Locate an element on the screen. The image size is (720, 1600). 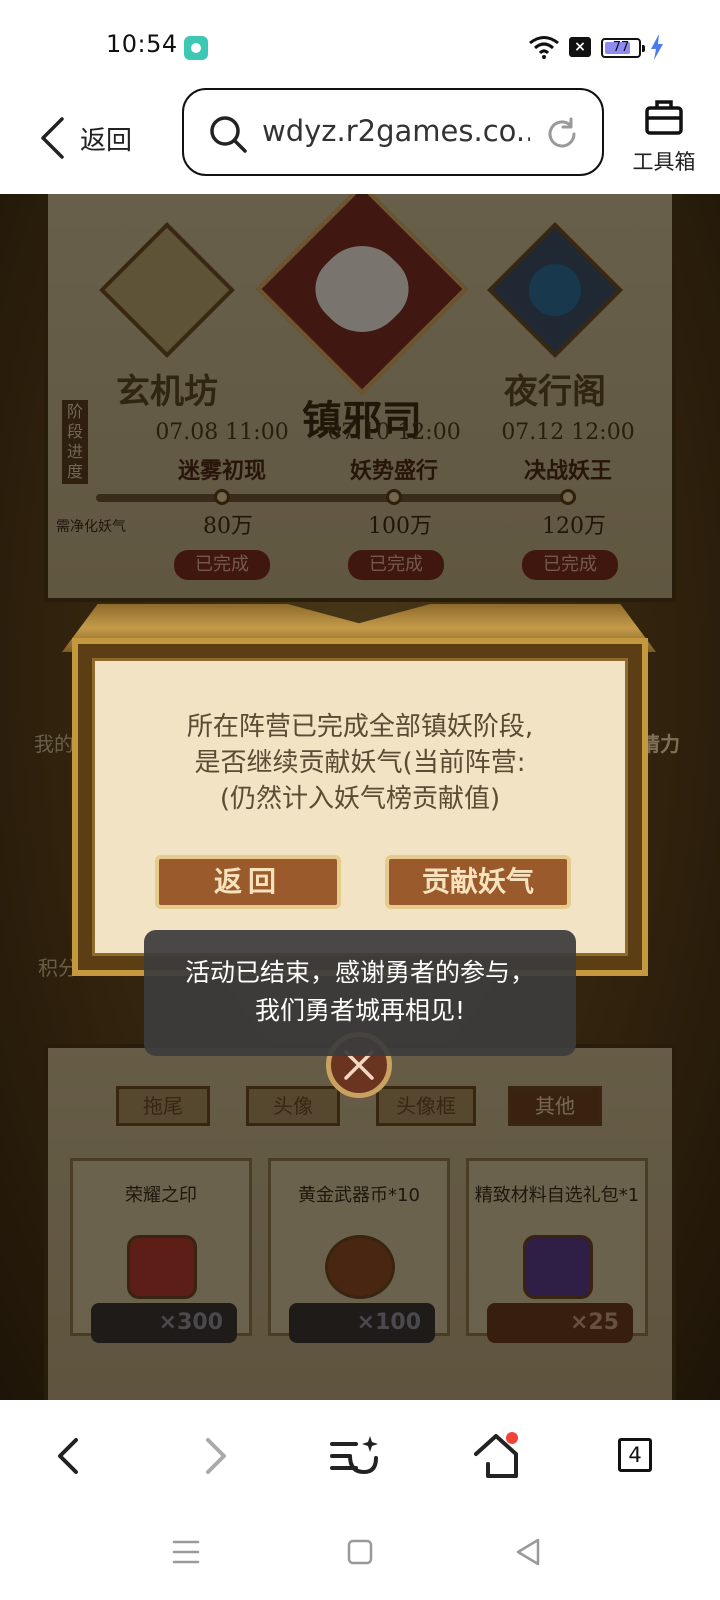
battery-level: 77 is located at coordinates (621, 47).